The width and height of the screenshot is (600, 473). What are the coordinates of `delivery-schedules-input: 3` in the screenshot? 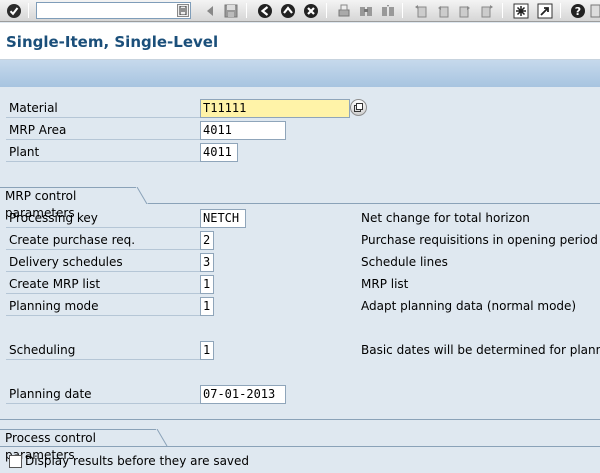 It's located at (207, 262).